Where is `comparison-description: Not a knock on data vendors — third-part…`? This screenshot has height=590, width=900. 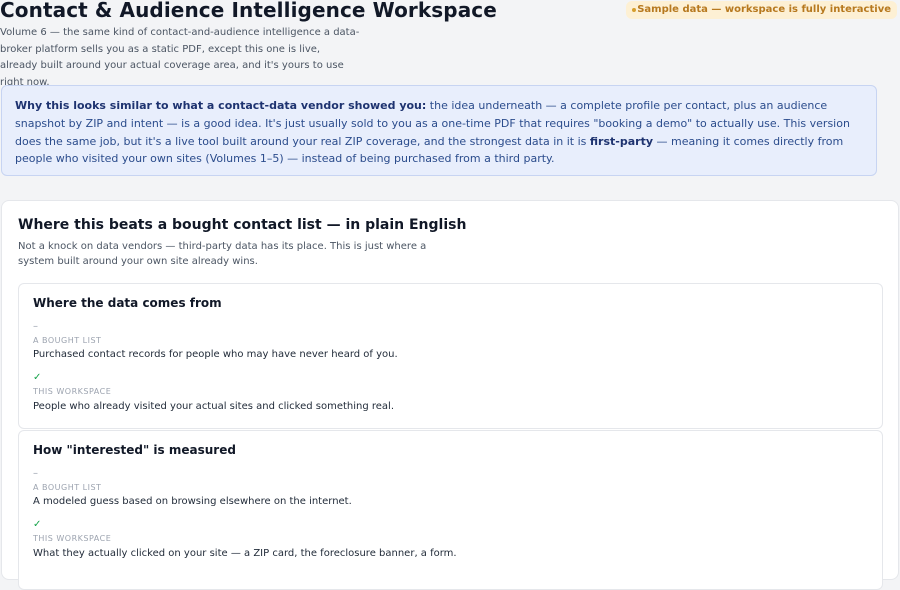 comparison-description: Not a knock on data vendors — third-part… is located at coordinates (222, 254).